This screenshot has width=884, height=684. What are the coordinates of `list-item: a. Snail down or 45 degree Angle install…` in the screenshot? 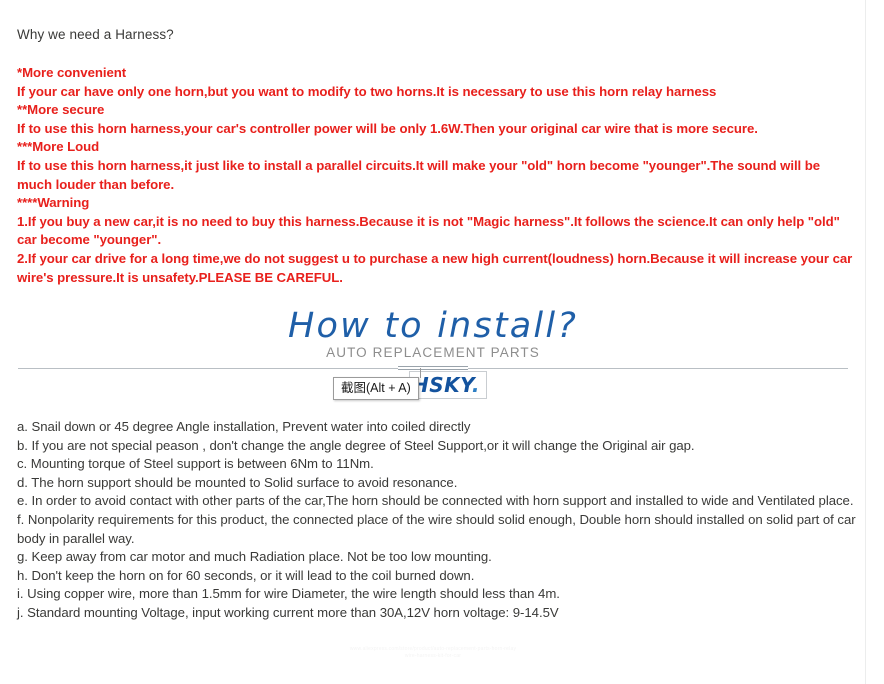 It's located at (244, 426).